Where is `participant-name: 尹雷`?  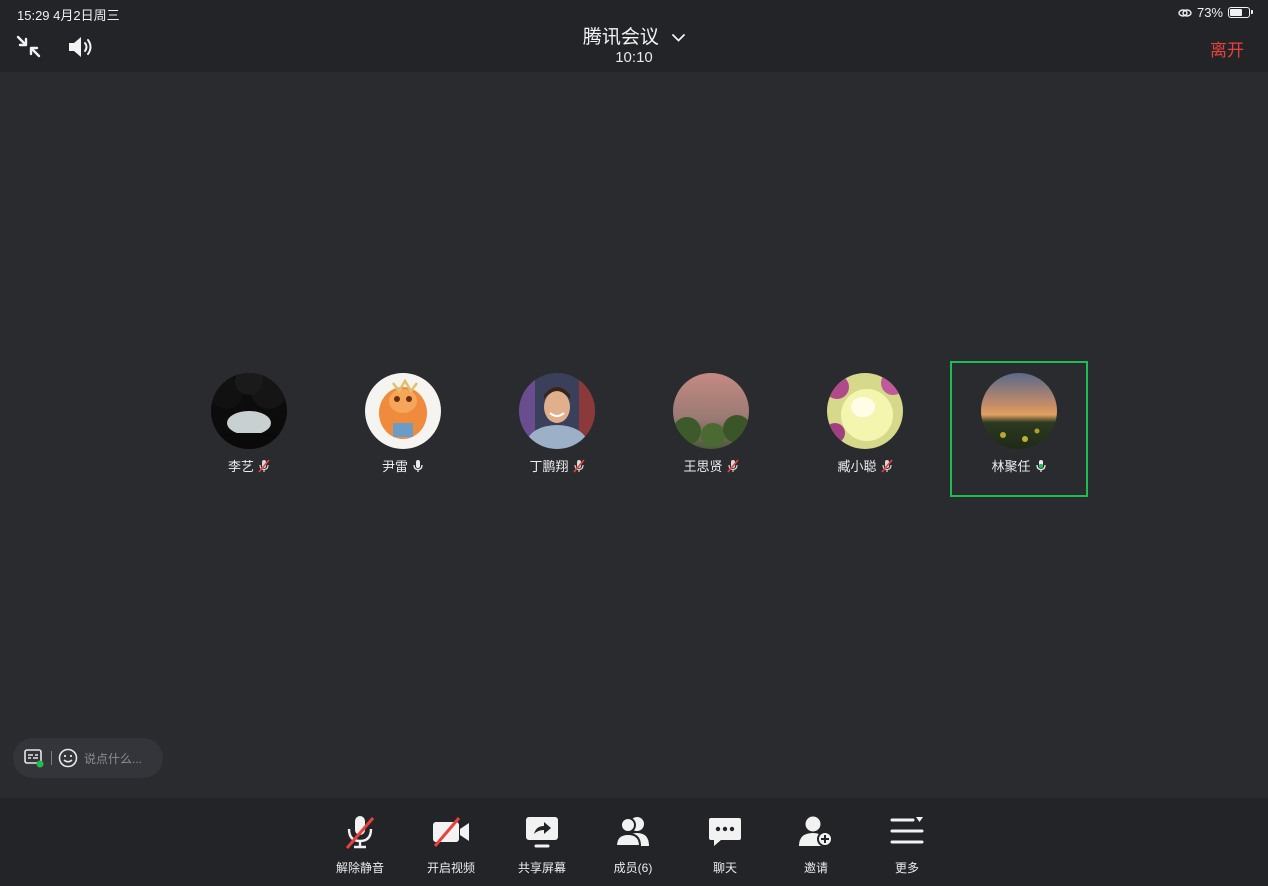
participant-name: 尹雷 is located at coordinates (394, 466).